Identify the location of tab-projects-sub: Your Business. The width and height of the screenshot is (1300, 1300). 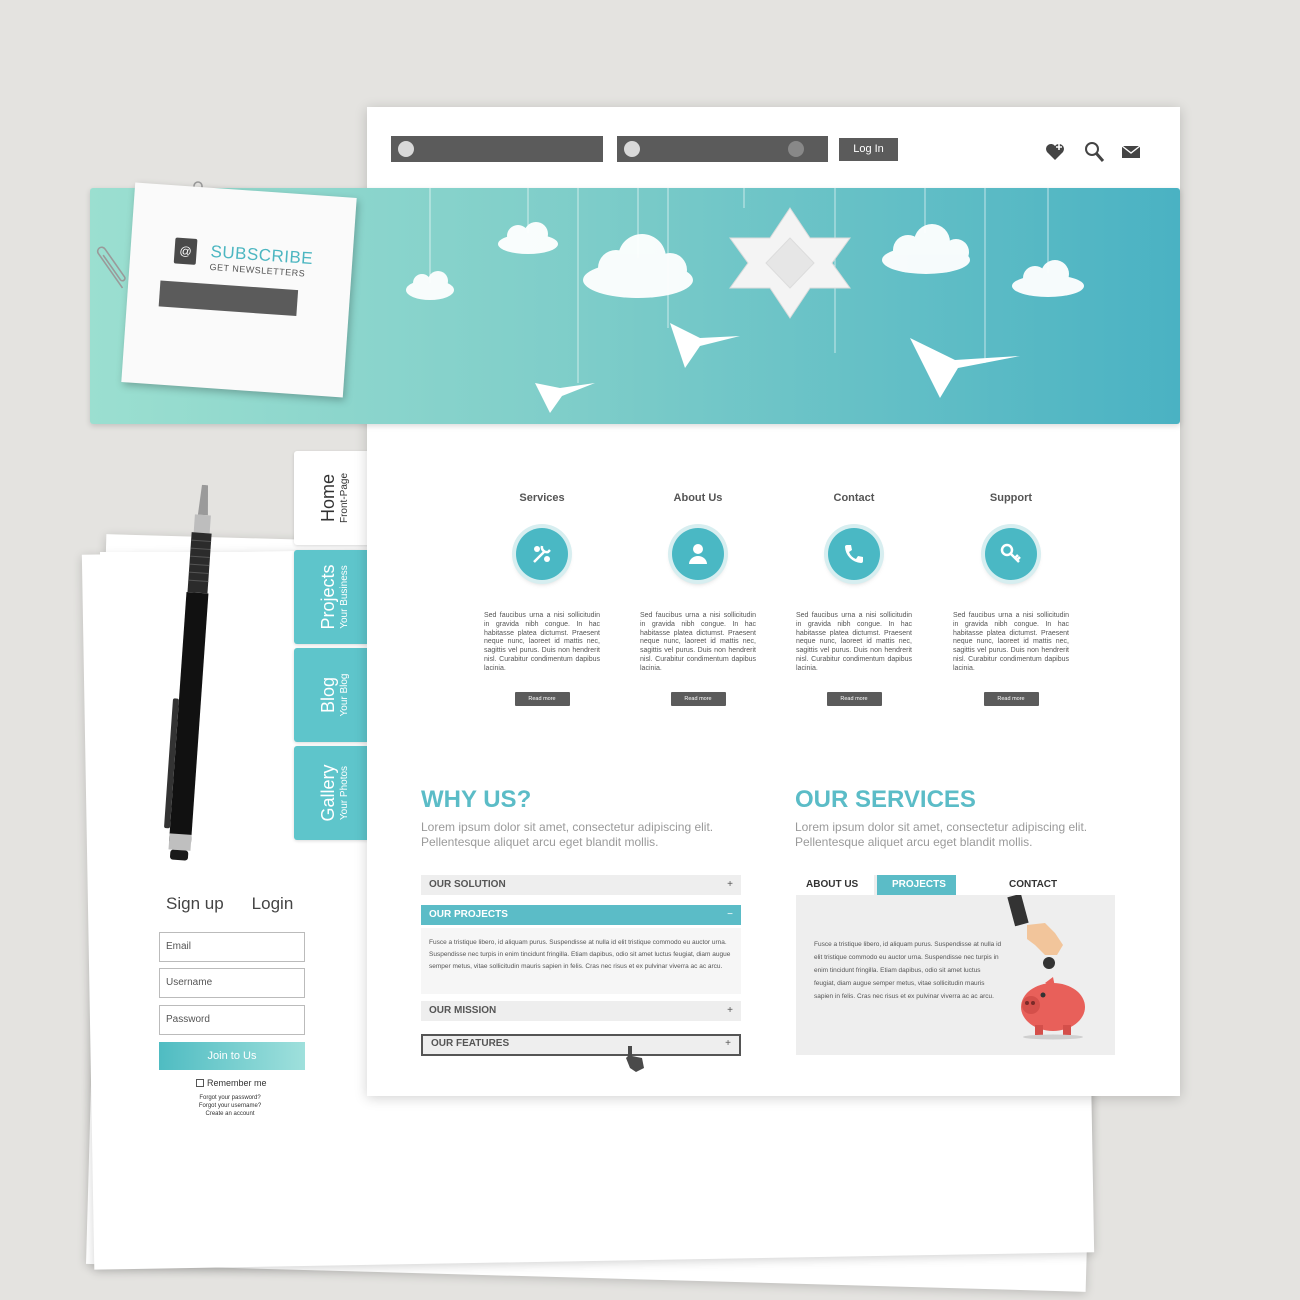
(344, 597).